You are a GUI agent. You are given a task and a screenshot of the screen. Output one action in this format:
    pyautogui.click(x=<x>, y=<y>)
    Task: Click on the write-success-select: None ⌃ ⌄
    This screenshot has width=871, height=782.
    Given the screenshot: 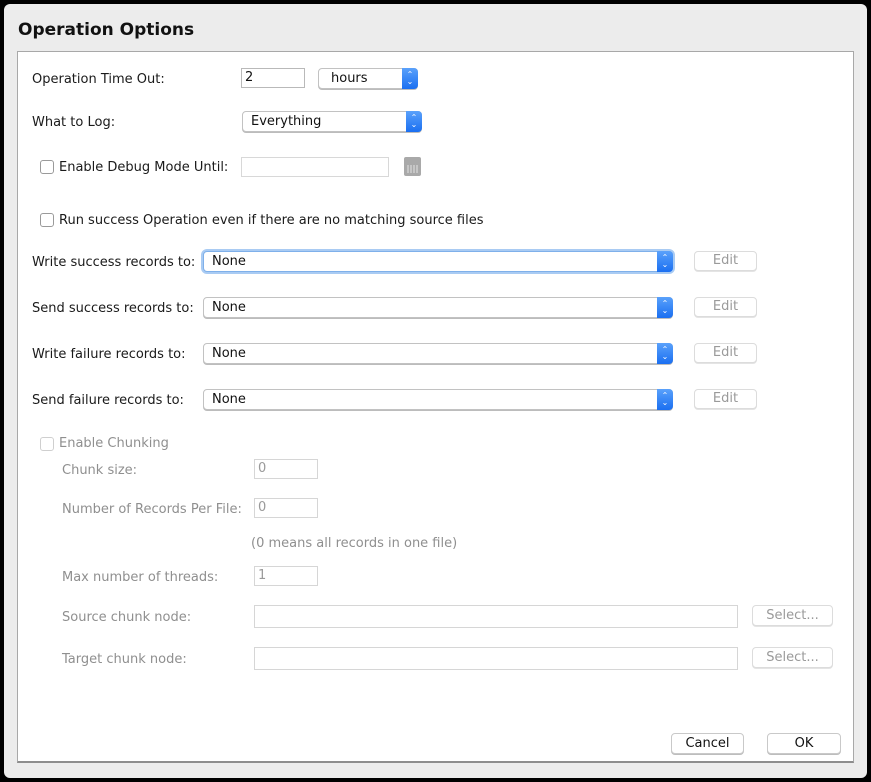 What is the action you would take?
    pyautogui.click(x=438, y=261)
    